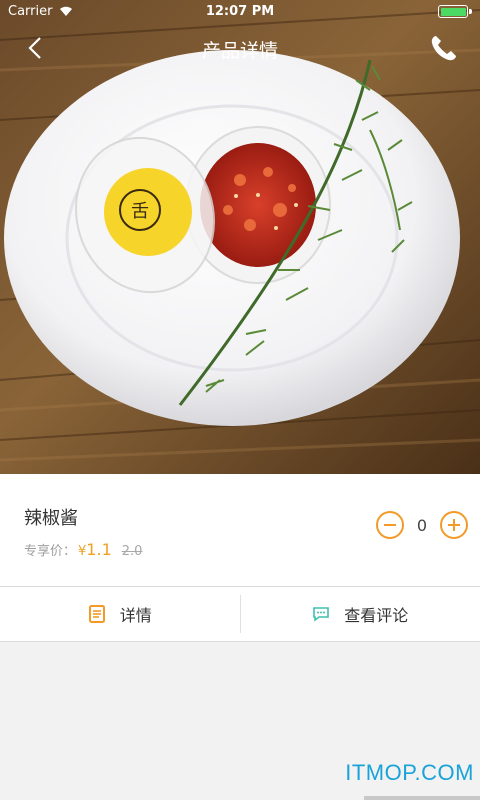 This screenshot has width=480, height=800. Describe the element at coordinates (455, 11) in the screenshot. I see `battery-icon` at that location.